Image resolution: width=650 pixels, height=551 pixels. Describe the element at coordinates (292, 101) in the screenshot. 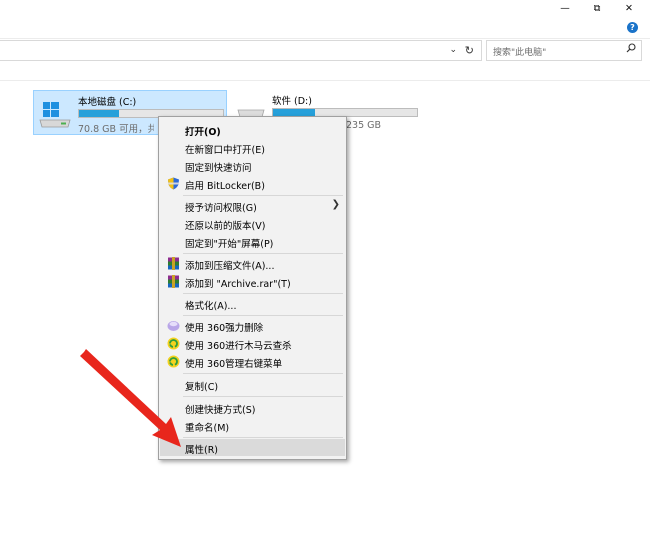

I see `drive-d-name: 软件 (D:)` at that location.